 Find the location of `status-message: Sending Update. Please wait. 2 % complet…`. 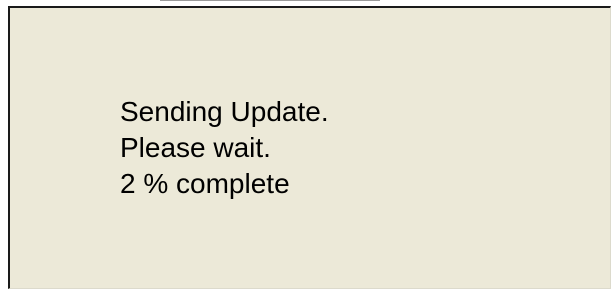

status-message: Sending Update. Please wait. 2 % complet… is located at coordinates (224, 148).